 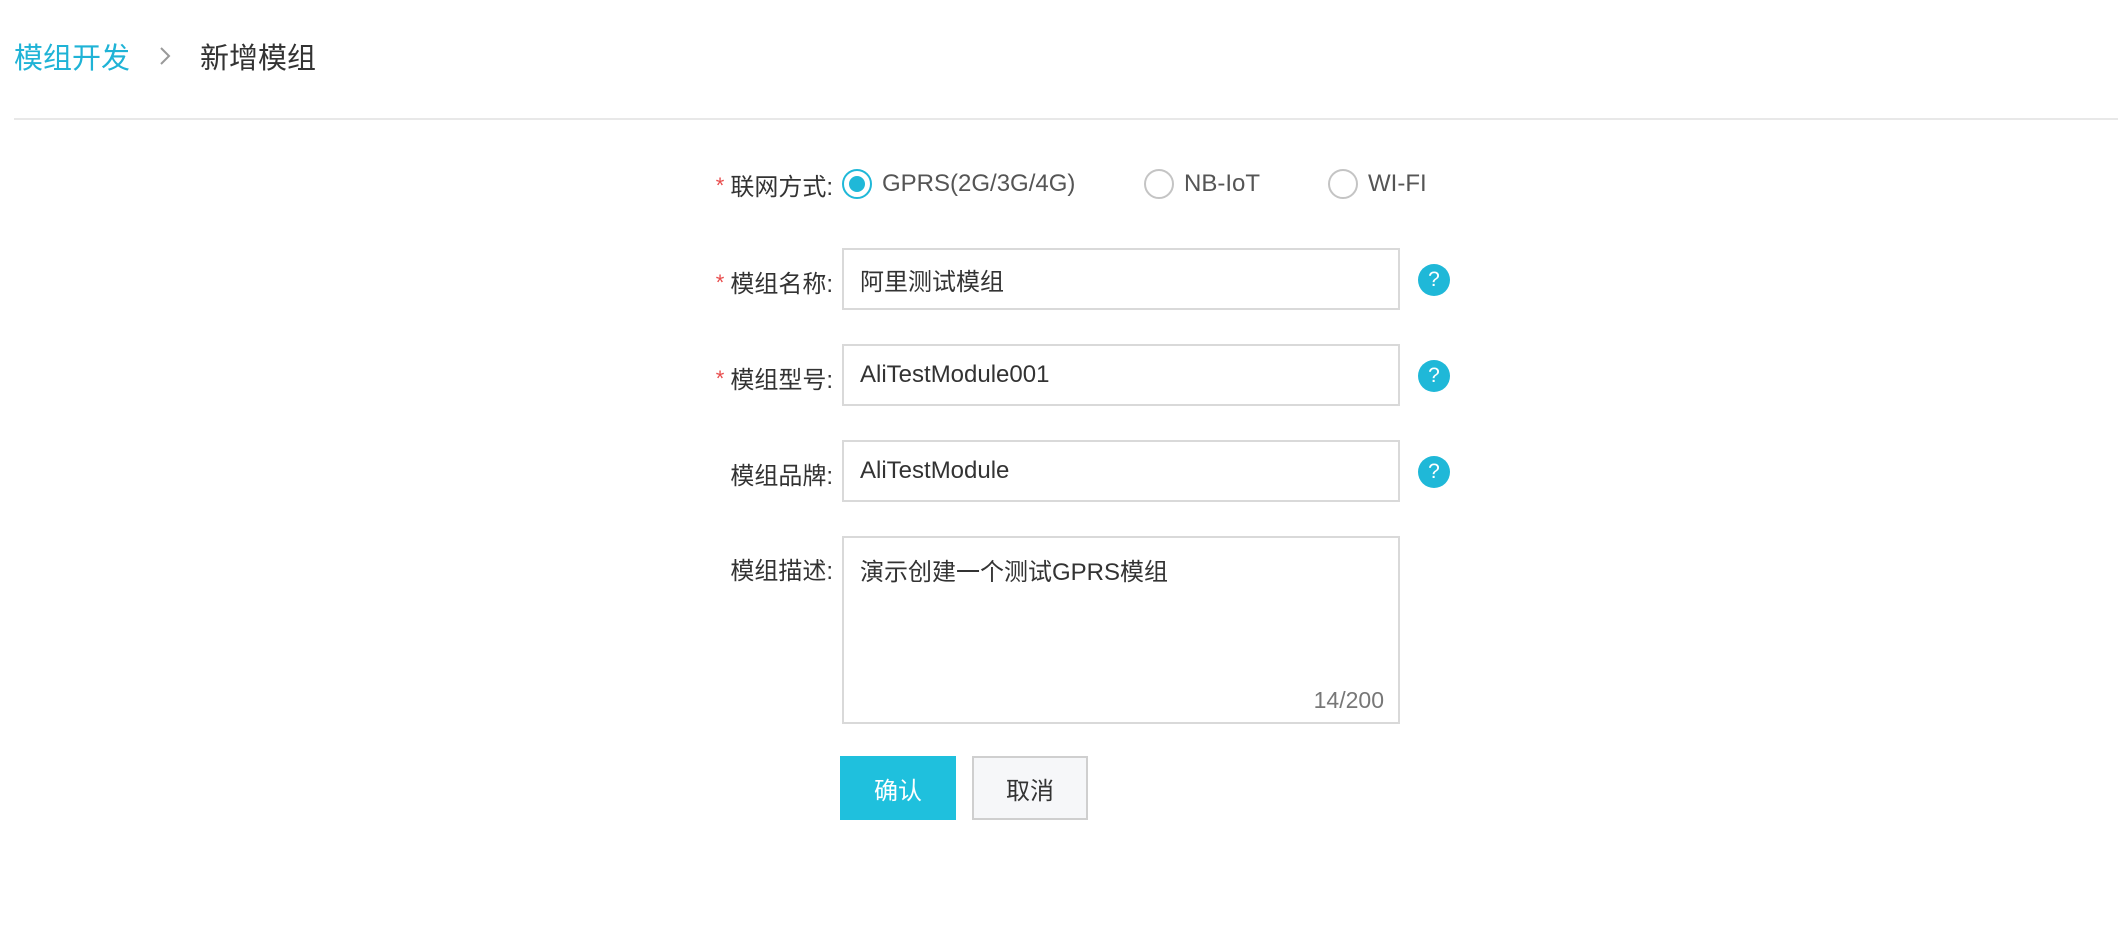 I want to click on char-counter: 14/200, so click(x=1348, y=700).